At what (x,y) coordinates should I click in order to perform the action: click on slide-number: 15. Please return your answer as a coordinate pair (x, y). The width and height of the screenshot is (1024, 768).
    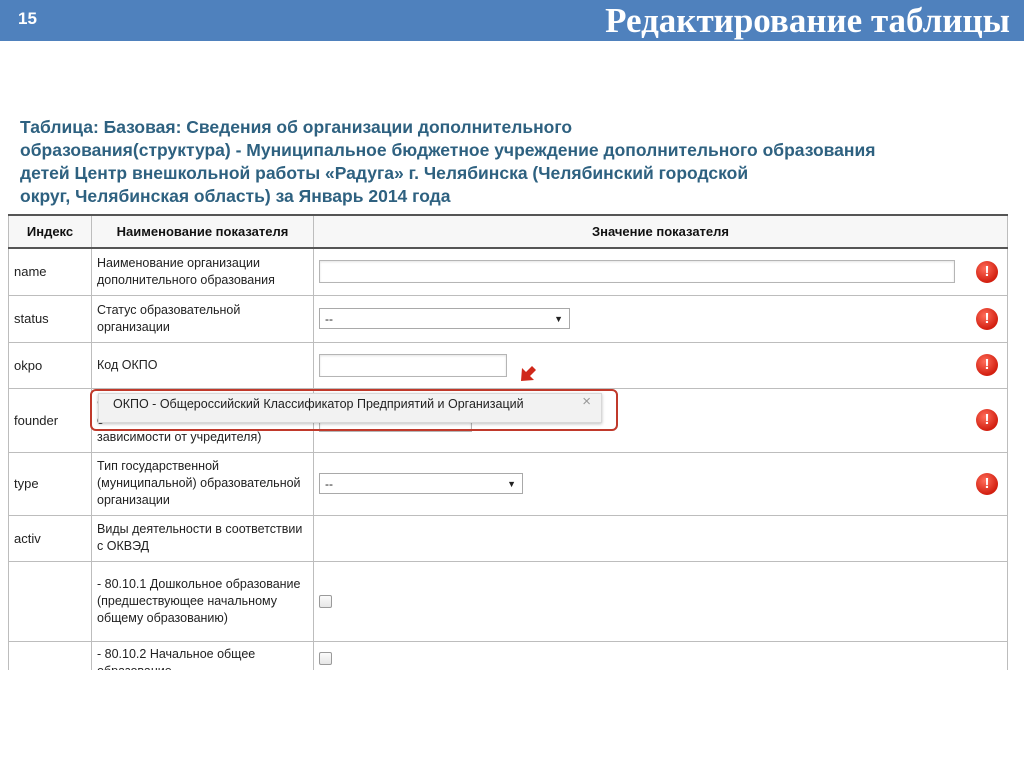
    Looking at the image, I should click on (27, 18).